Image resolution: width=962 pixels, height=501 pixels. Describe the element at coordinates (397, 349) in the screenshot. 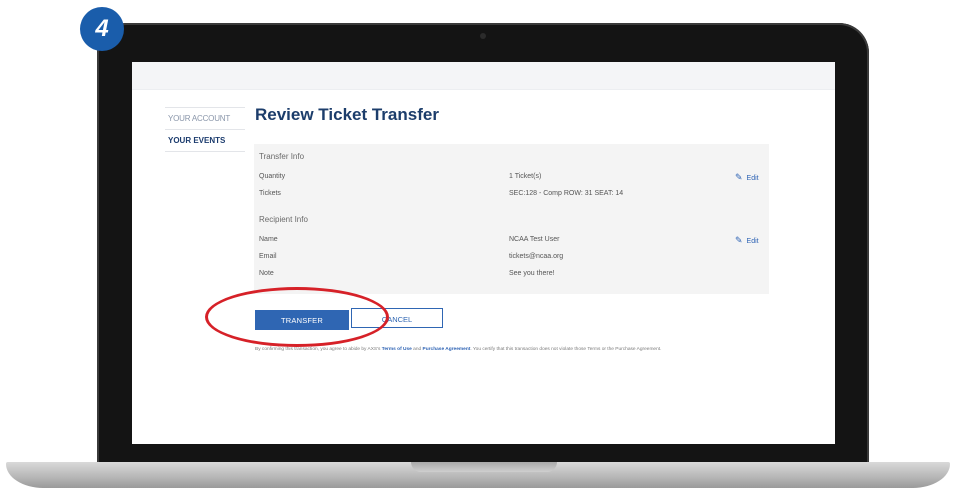

I see `terms-of-use-link: Terms of Use` at that location.